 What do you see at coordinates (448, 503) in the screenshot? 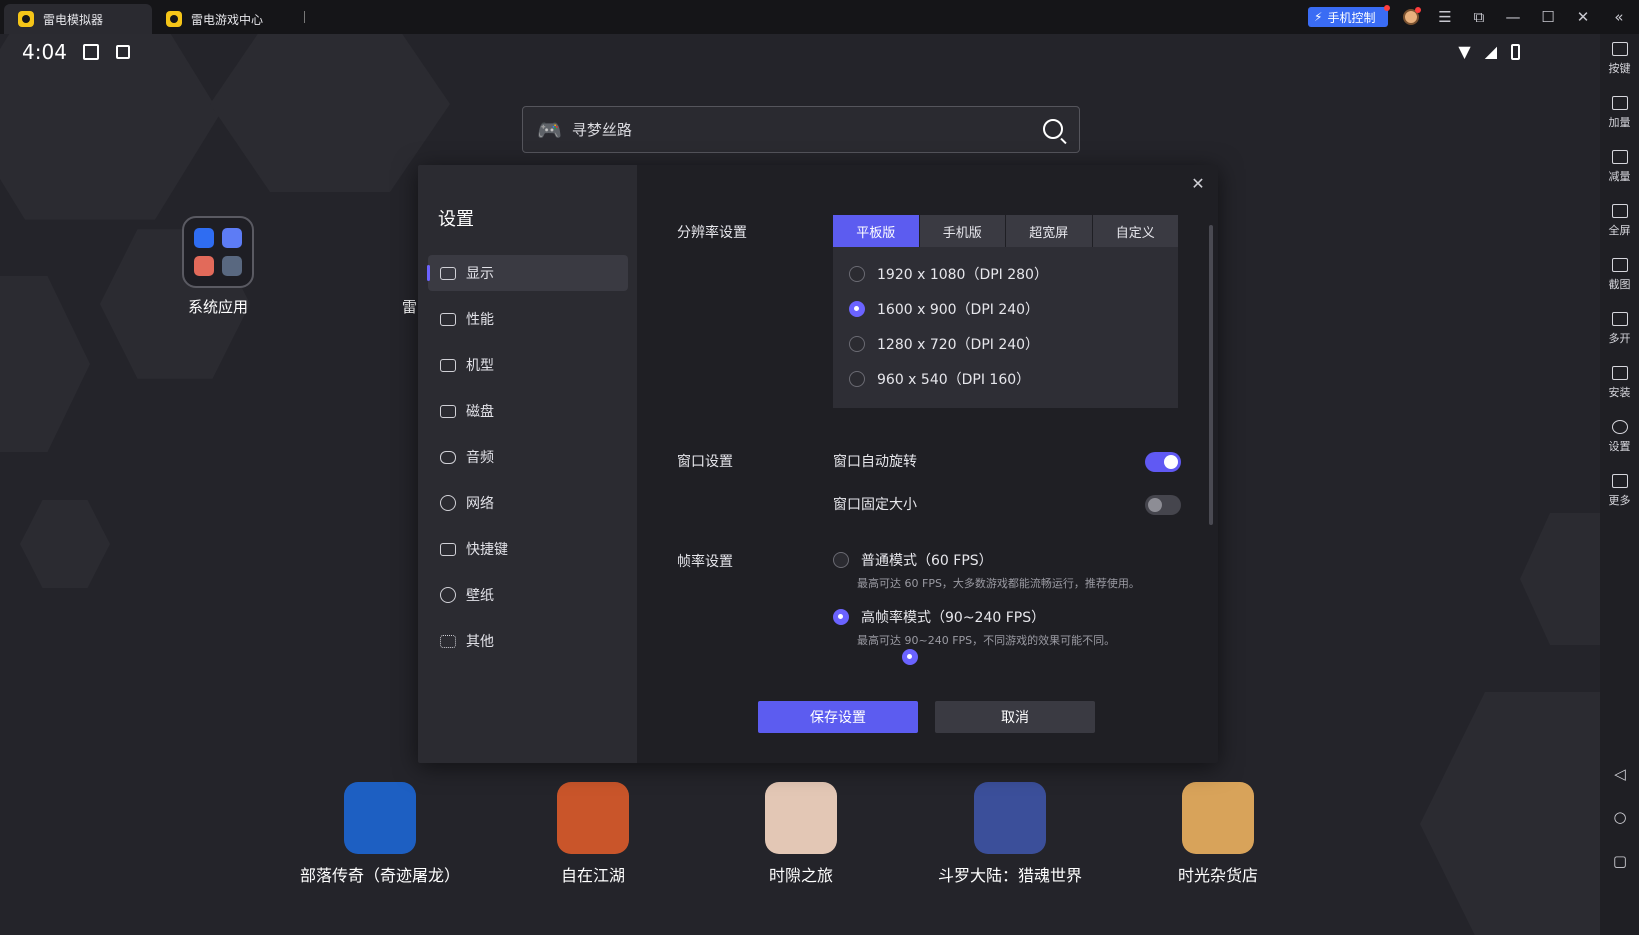
I see `globe-icon` at bounding box center [448, 503].